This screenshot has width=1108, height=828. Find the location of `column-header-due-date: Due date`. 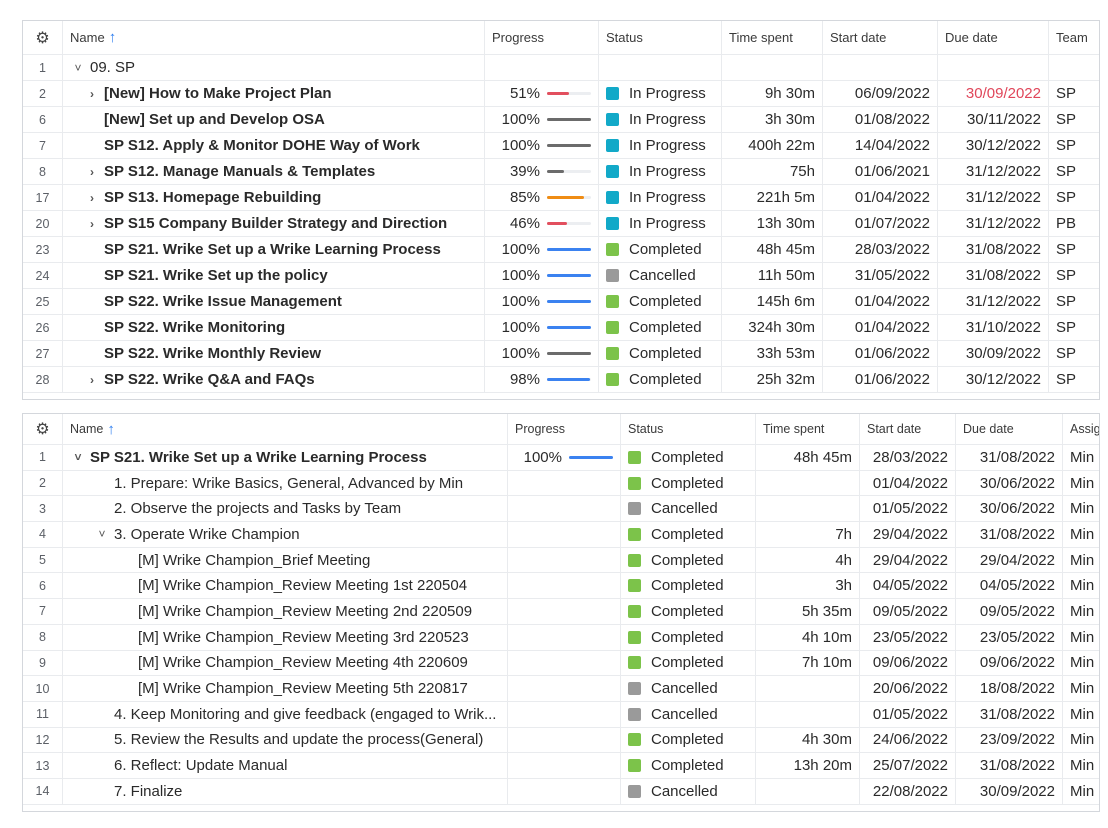

column-header-due-date: Due date is located at coordinates (1009, 429).